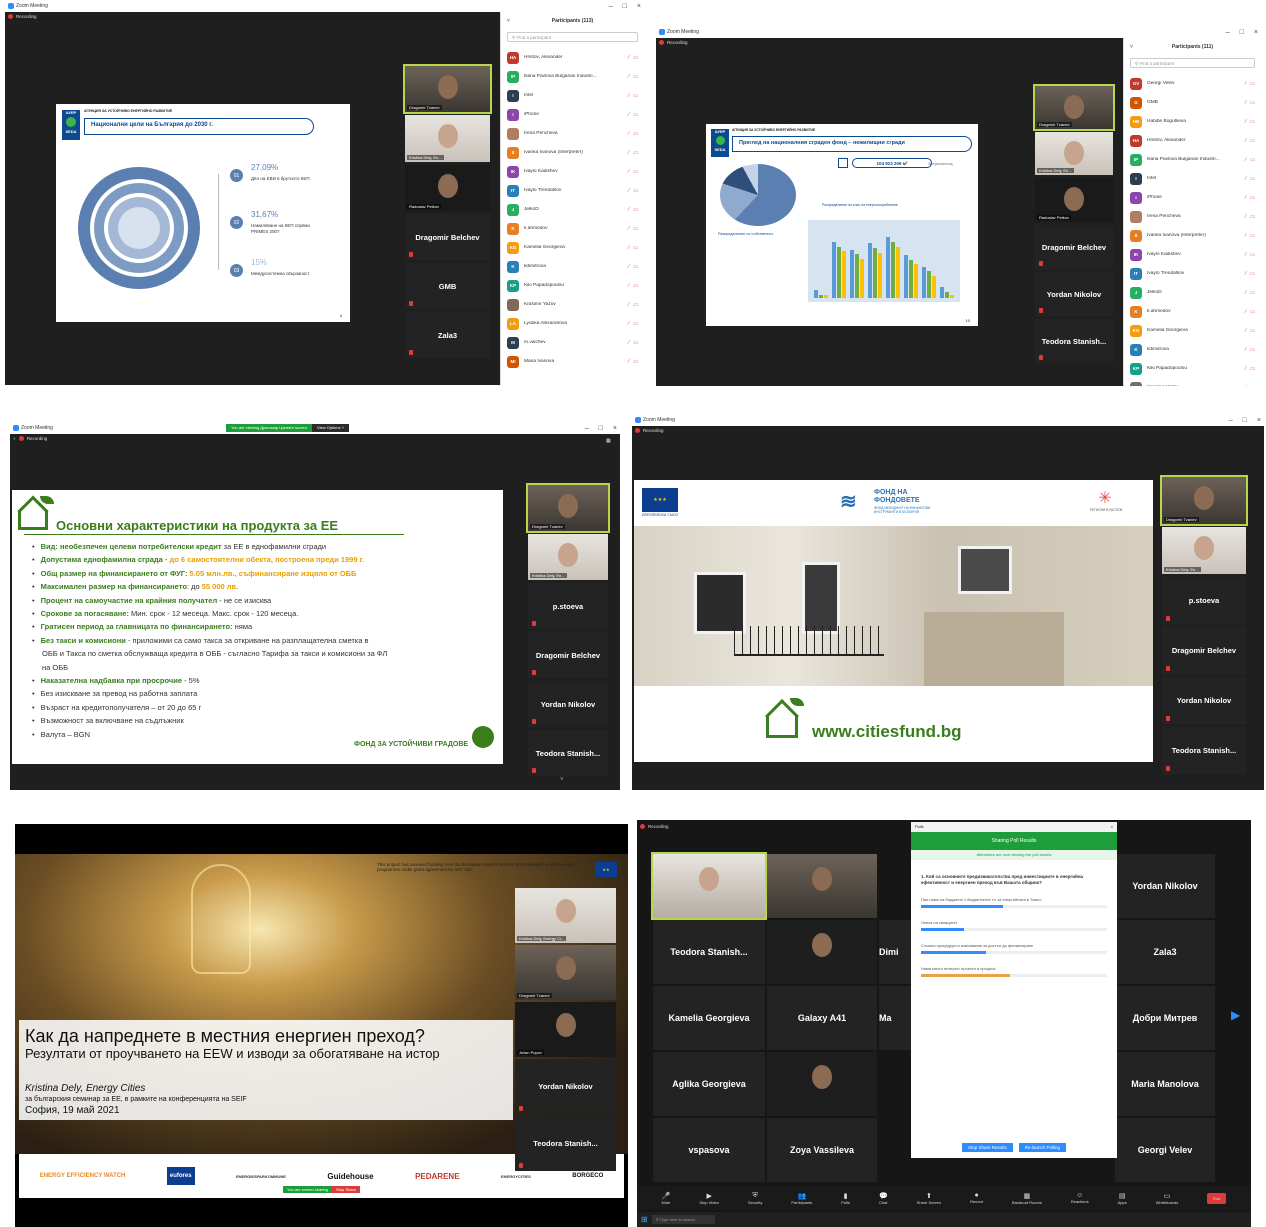  Describe the element at coordinates (1217, 1198) in the screenshot. I see `toolbar-button: End` at that location.